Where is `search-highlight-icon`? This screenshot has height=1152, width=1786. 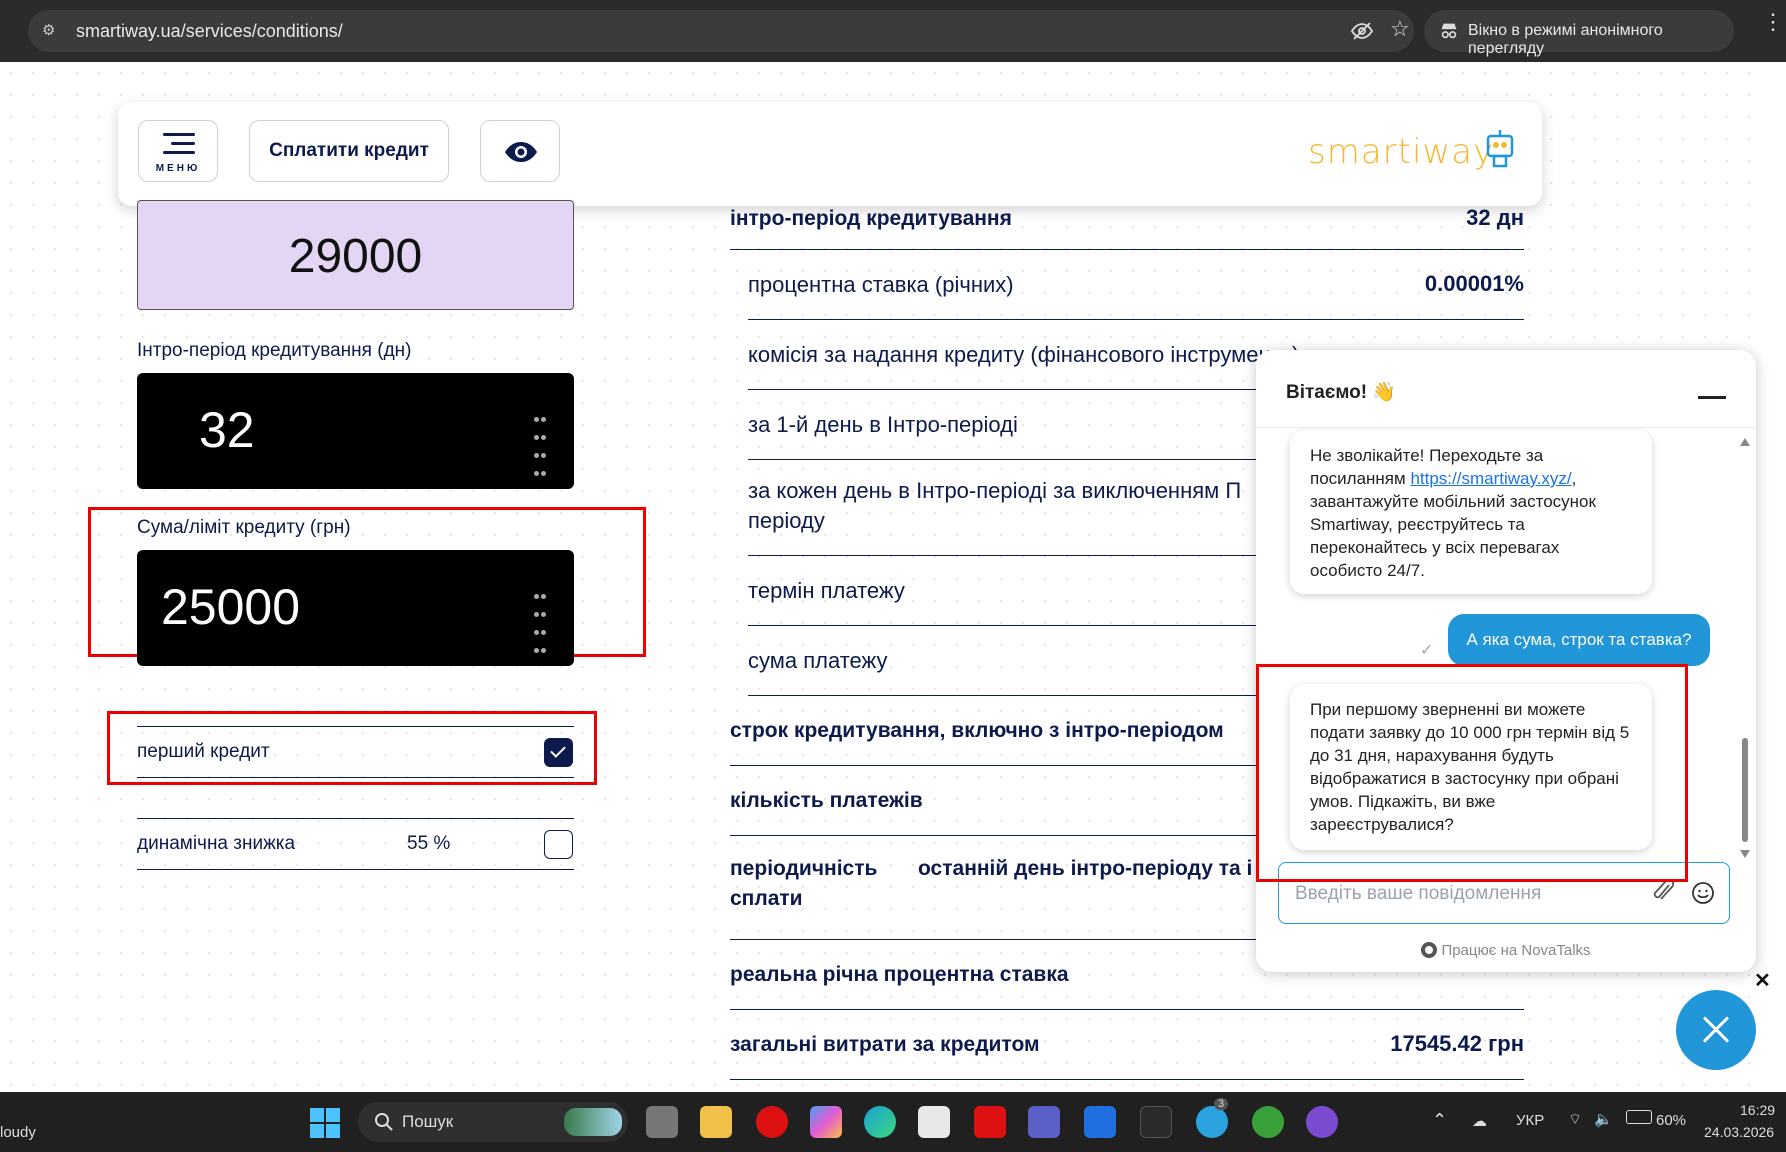
search-highlight-icon is located at coordinates (593, 1122).